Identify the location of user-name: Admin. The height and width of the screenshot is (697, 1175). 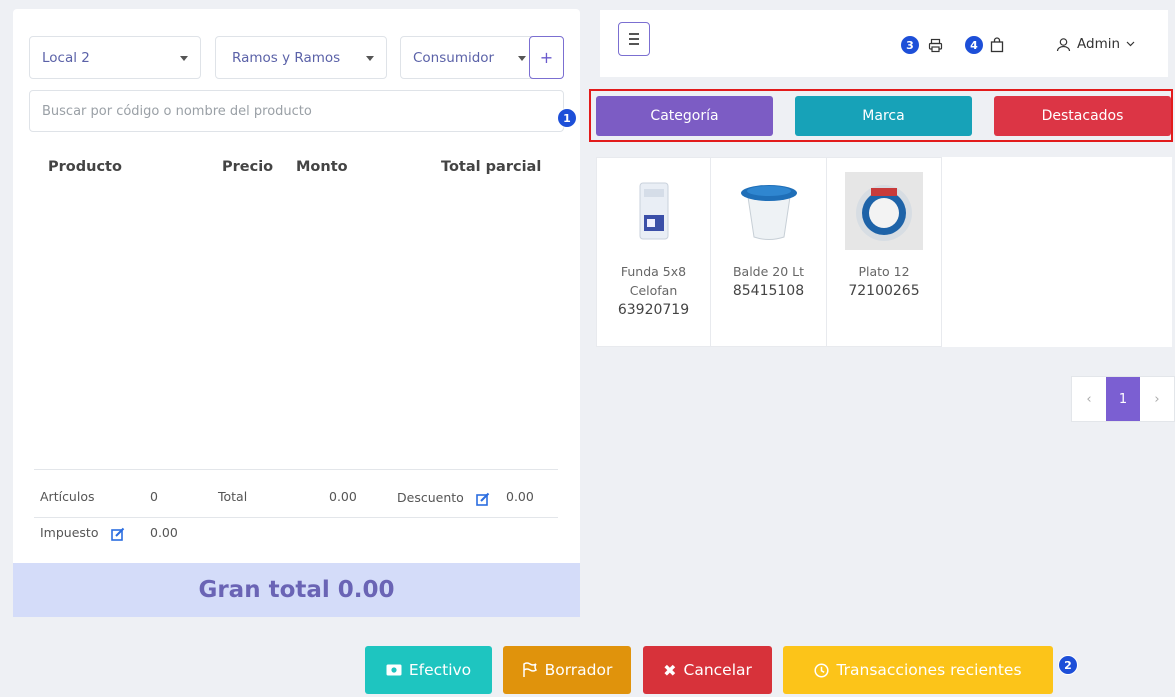
(1099, 44).